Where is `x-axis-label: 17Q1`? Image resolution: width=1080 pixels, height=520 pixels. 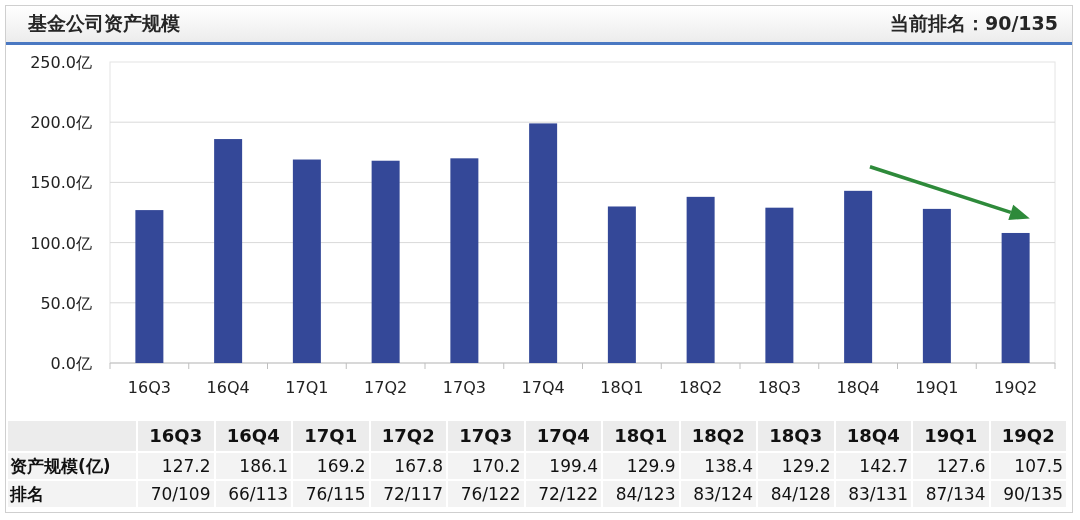
x-axis-label: 17Q1 is located at coordinates (307, 387).